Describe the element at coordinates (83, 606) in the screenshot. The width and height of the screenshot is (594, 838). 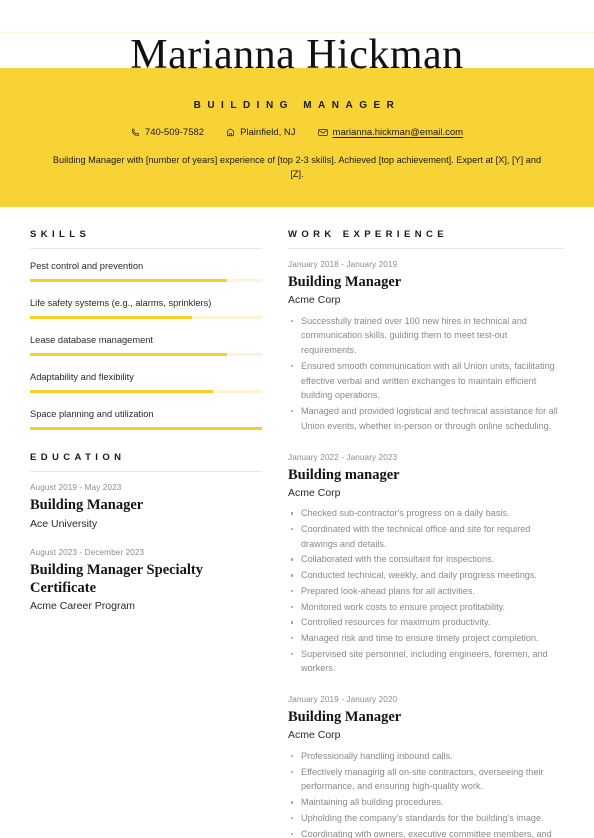
I see `education-entry-org: Acme Career Program` at that location.